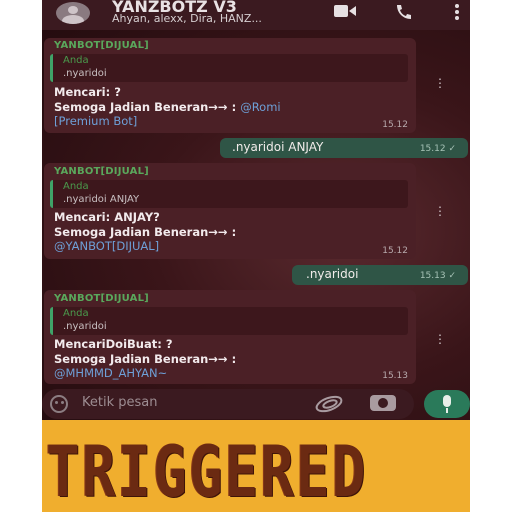  I want to click on mention-link: @Romi, so click(260, 107).